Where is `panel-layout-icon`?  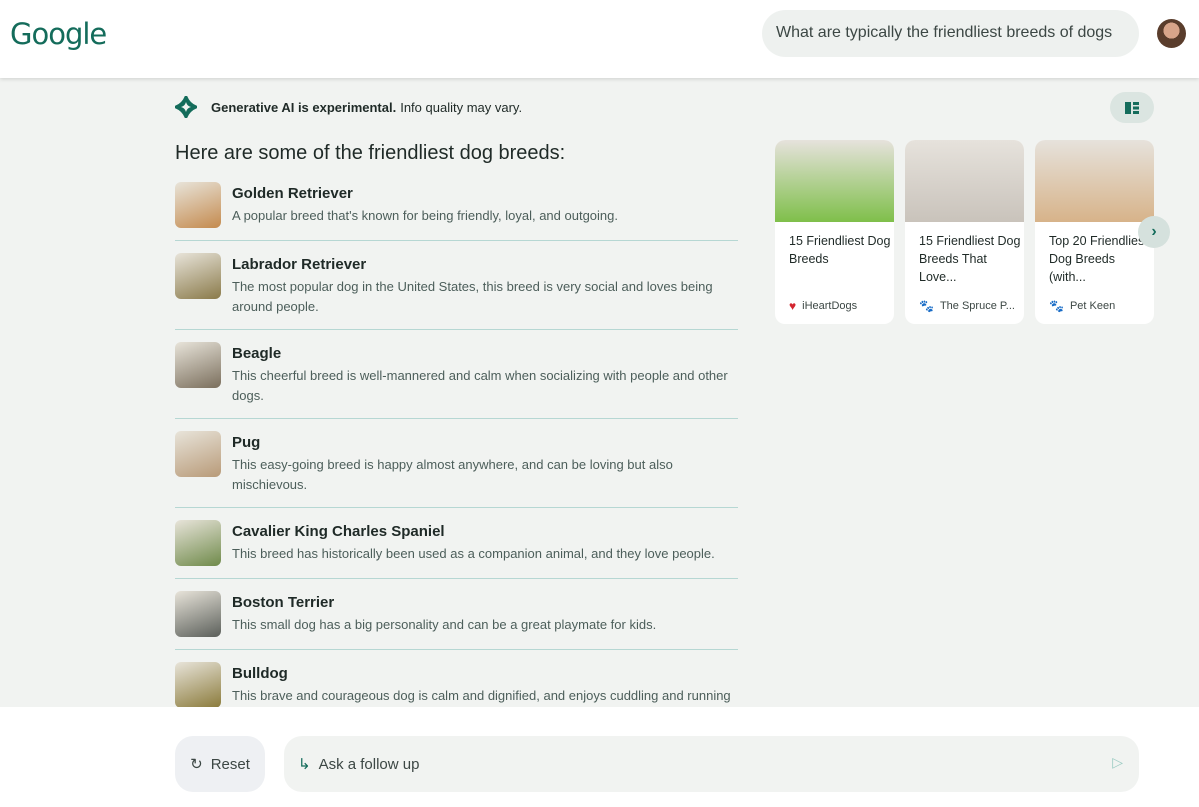
panel-layout-icon is located at coordinates (1132, 107).